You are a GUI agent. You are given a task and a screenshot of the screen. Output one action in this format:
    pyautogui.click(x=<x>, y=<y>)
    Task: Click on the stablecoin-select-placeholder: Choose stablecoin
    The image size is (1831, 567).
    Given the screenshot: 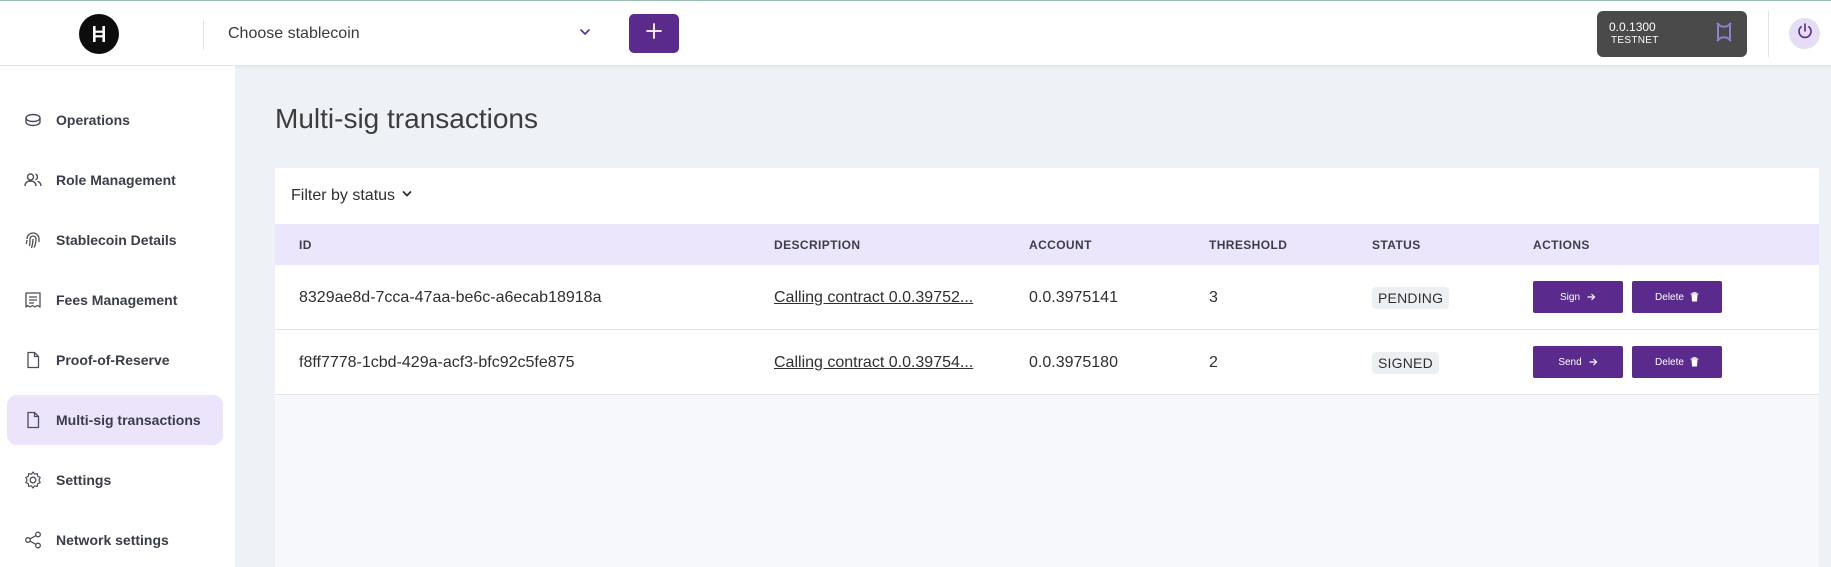 What is the action you would take?
    pyautogui.click(x=294, y=33)
    